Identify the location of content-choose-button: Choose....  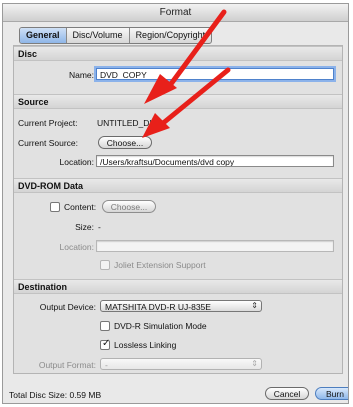
(129, 206).